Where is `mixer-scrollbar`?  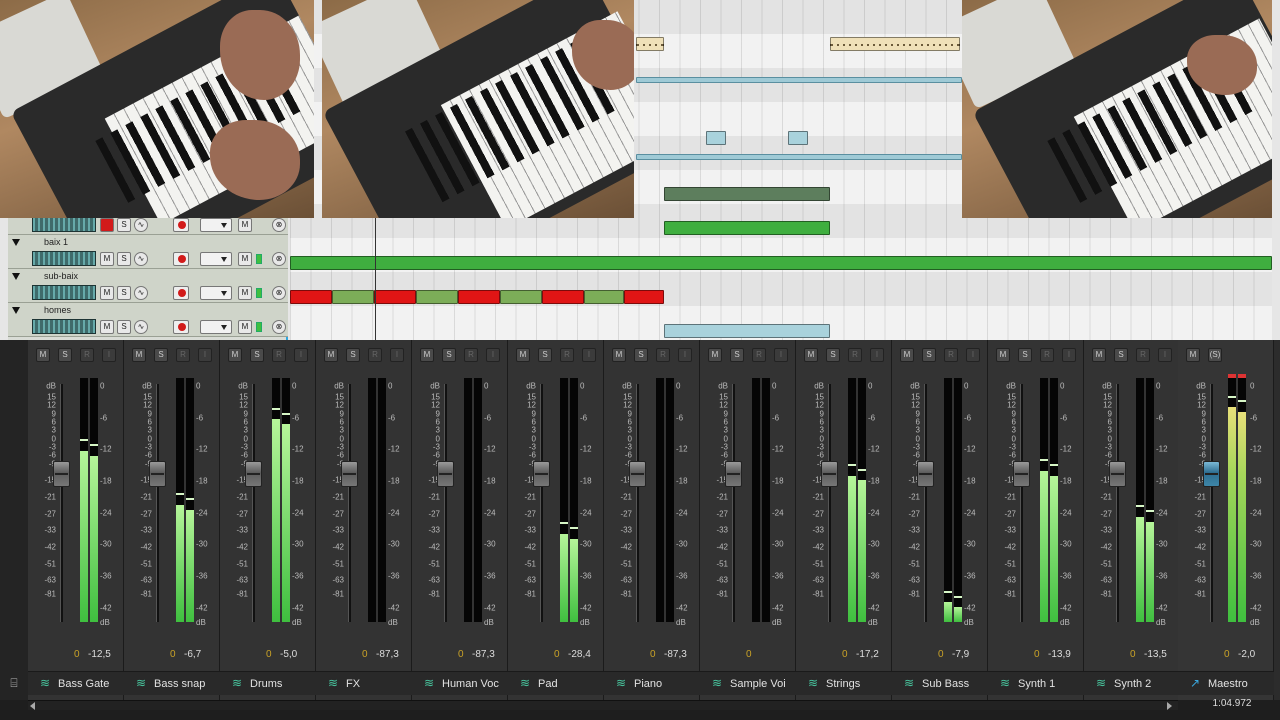 mixer-scrollbar is located at coordinates (603, 705).